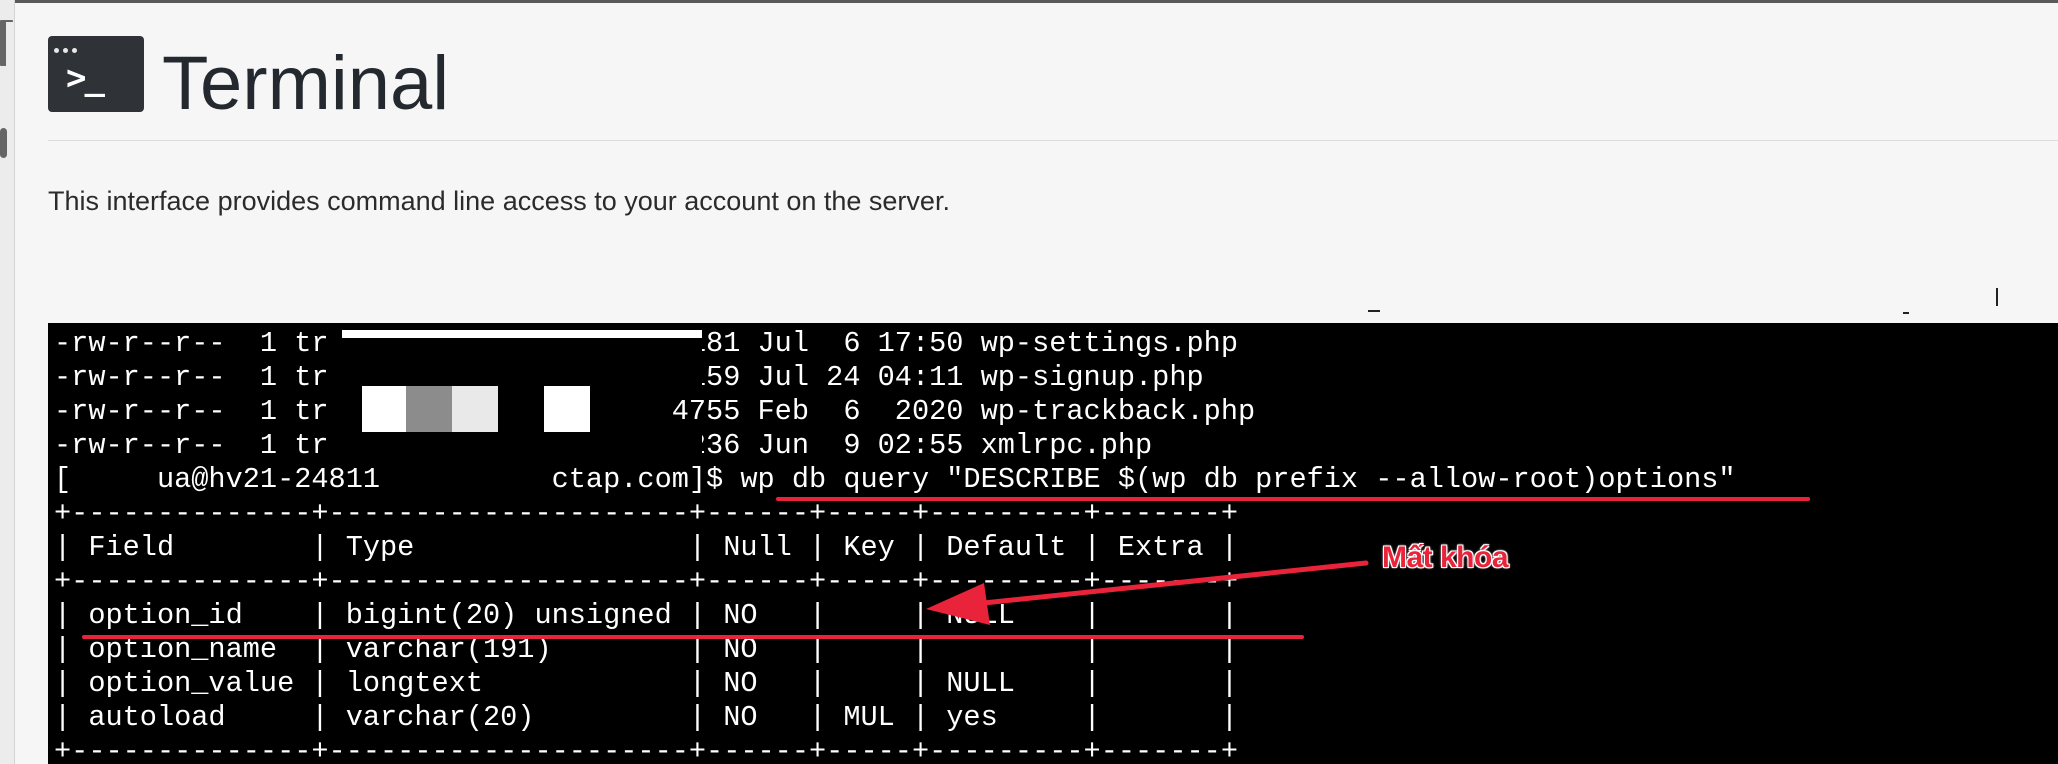  I want to click on terminal-icon: >_, so click(96, 74).